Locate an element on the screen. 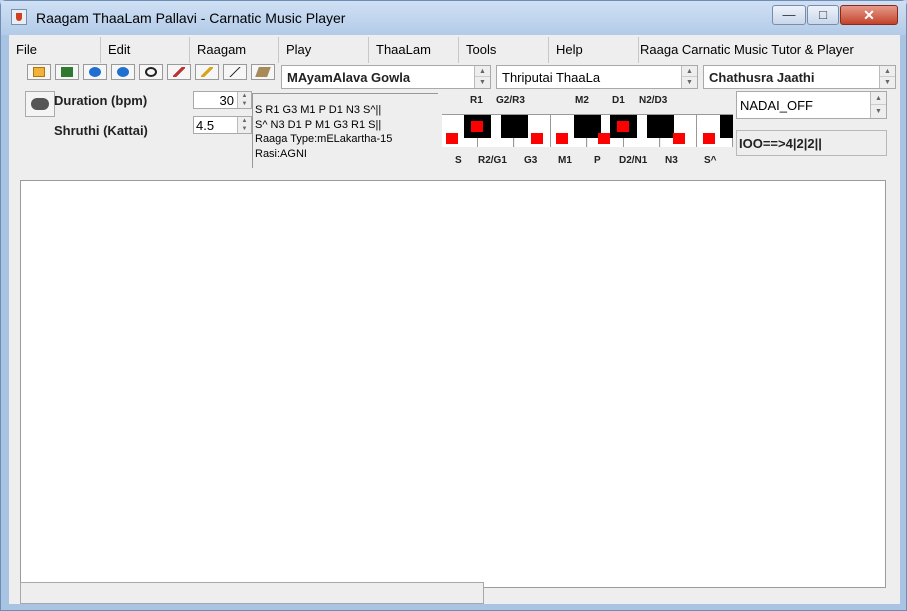 The width and height of the screenshot is (907, 611). shruthi-stepper: ▲ ▼ is located at coordinates (244, 125).